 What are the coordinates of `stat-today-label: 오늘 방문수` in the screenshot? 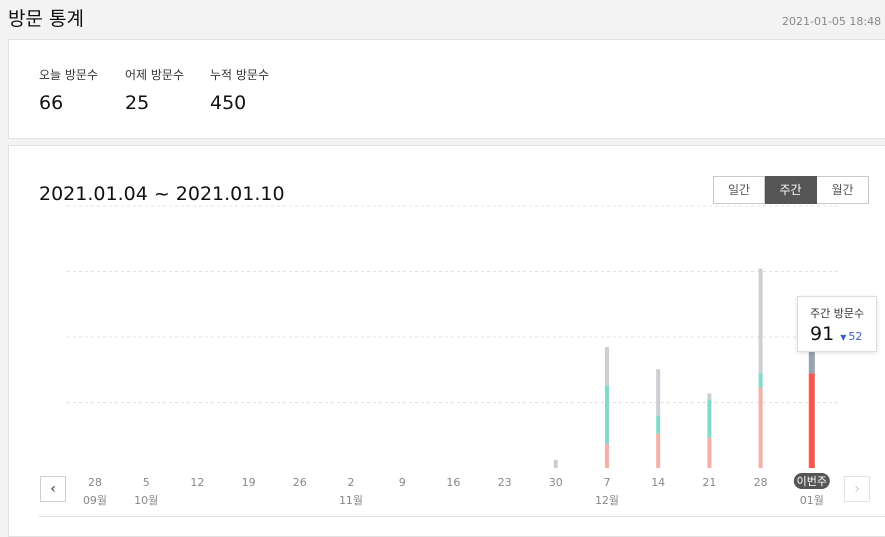 It's located at (69, 75).